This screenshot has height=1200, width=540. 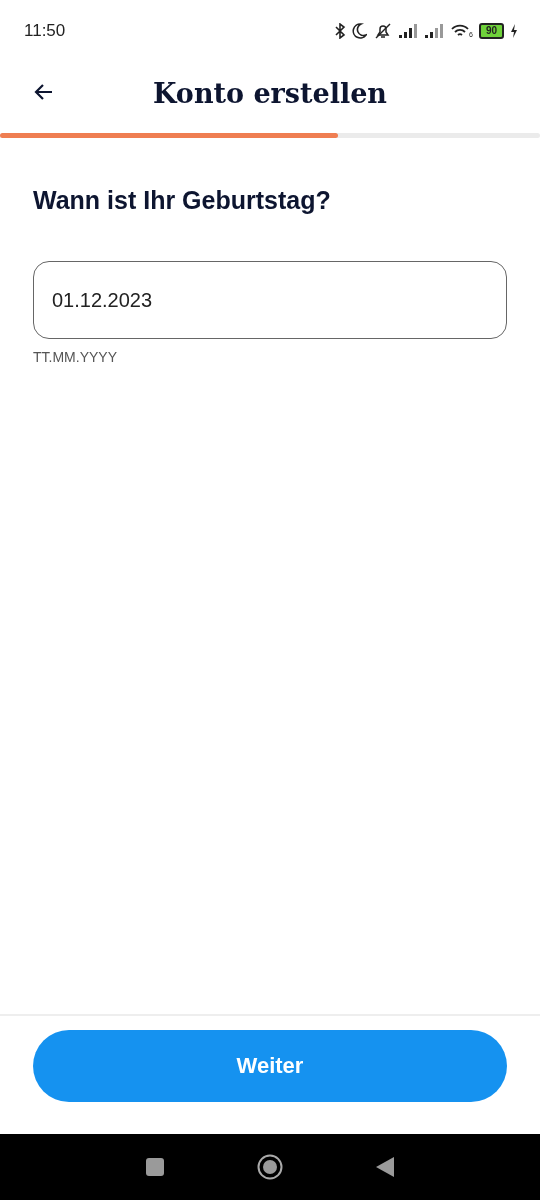 I want to click on wifi-icon, so click(x=459, y=31).